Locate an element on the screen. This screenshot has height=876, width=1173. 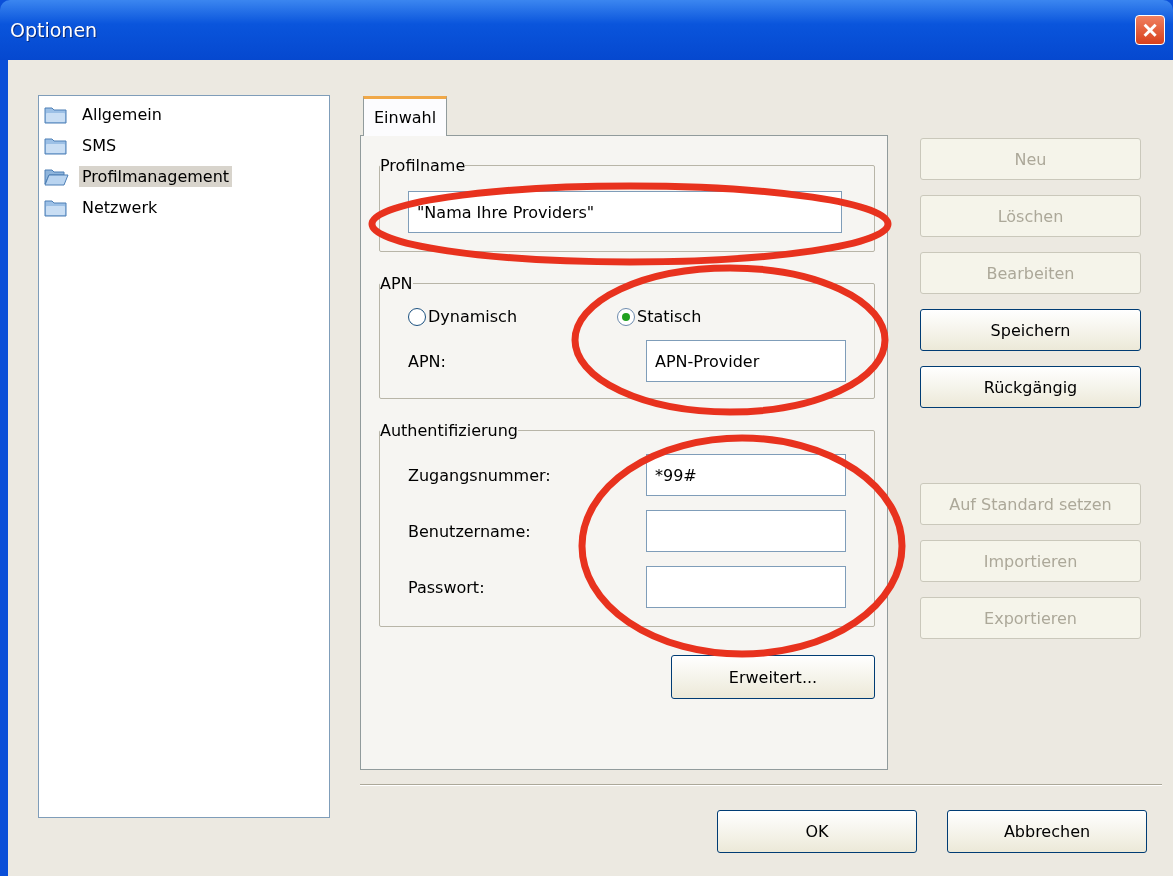
open-folder-icon is located at coordinates (56, 176).